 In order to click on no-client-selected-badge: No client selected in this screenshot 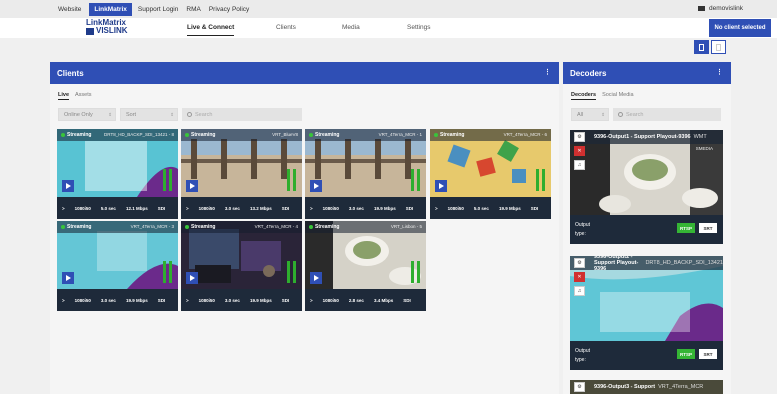, I will do `click(740, 28)`.